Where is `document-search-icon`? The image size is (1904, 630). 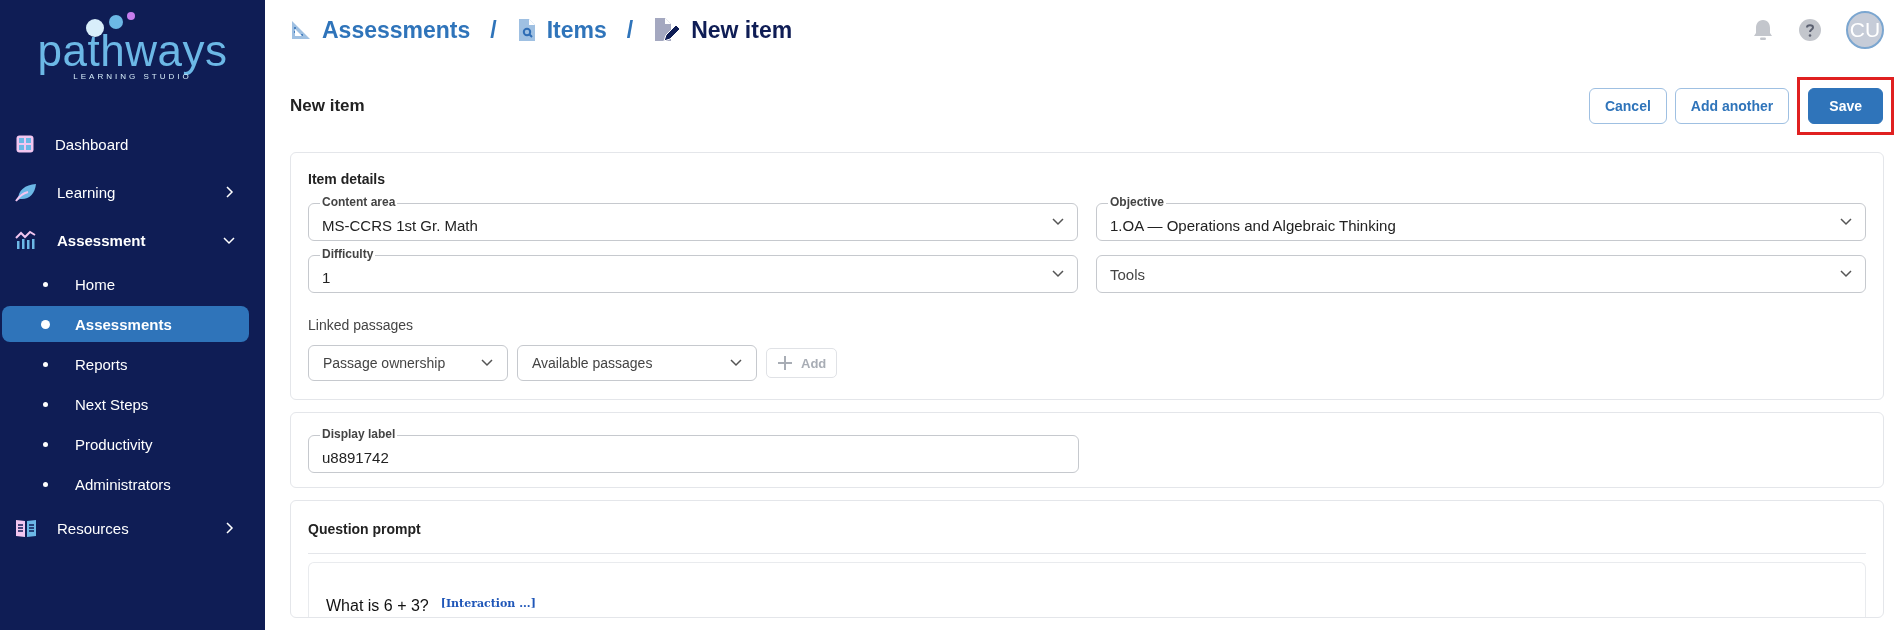 document-search-icon is located at coordinates (526, 30).